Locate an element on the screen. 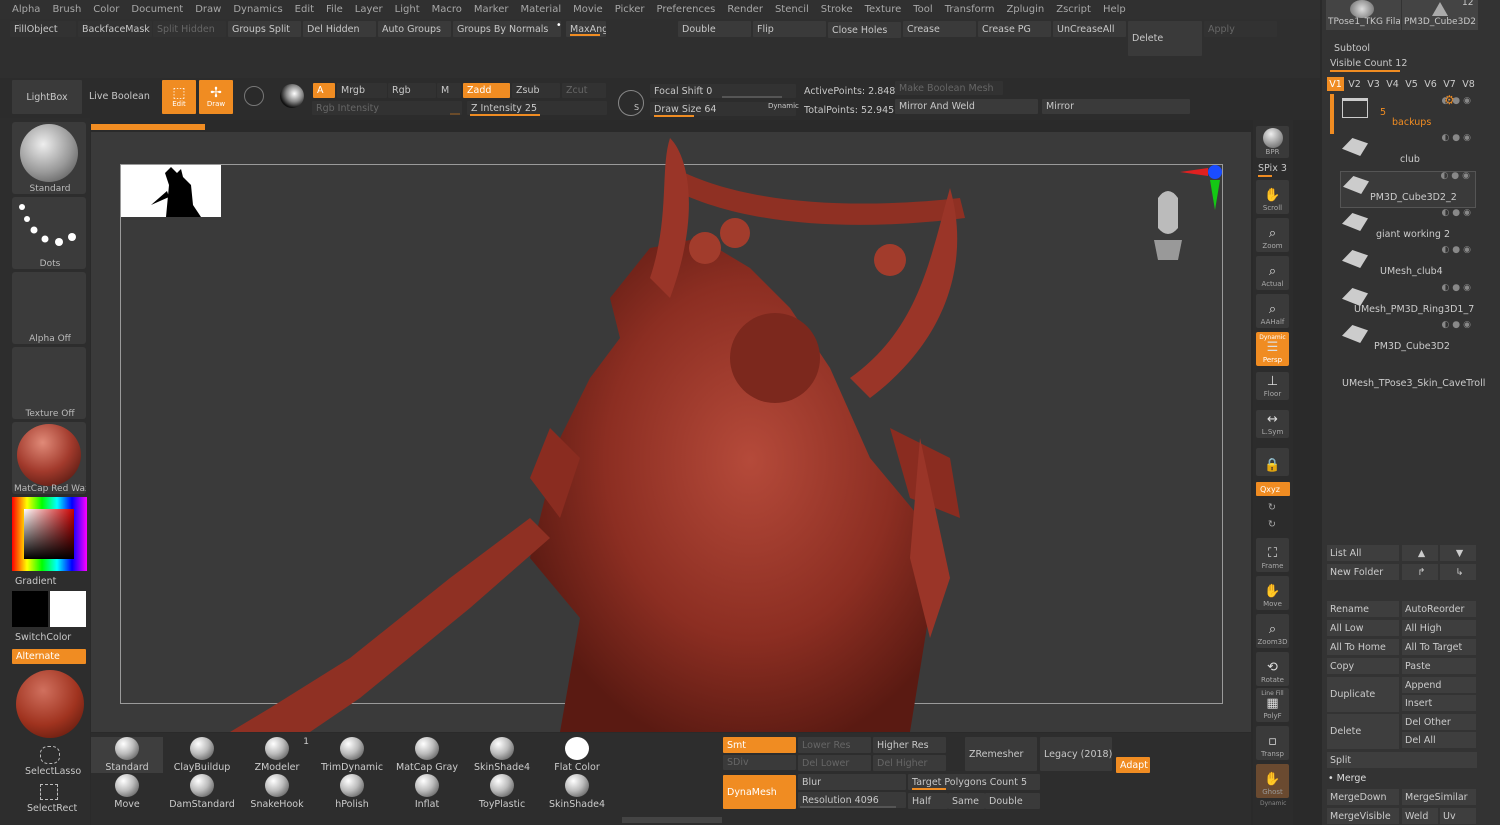 The width and height of the screenshot is (1500, 825). sdiv-slider: SDiv is located at coordinates (759, 762).